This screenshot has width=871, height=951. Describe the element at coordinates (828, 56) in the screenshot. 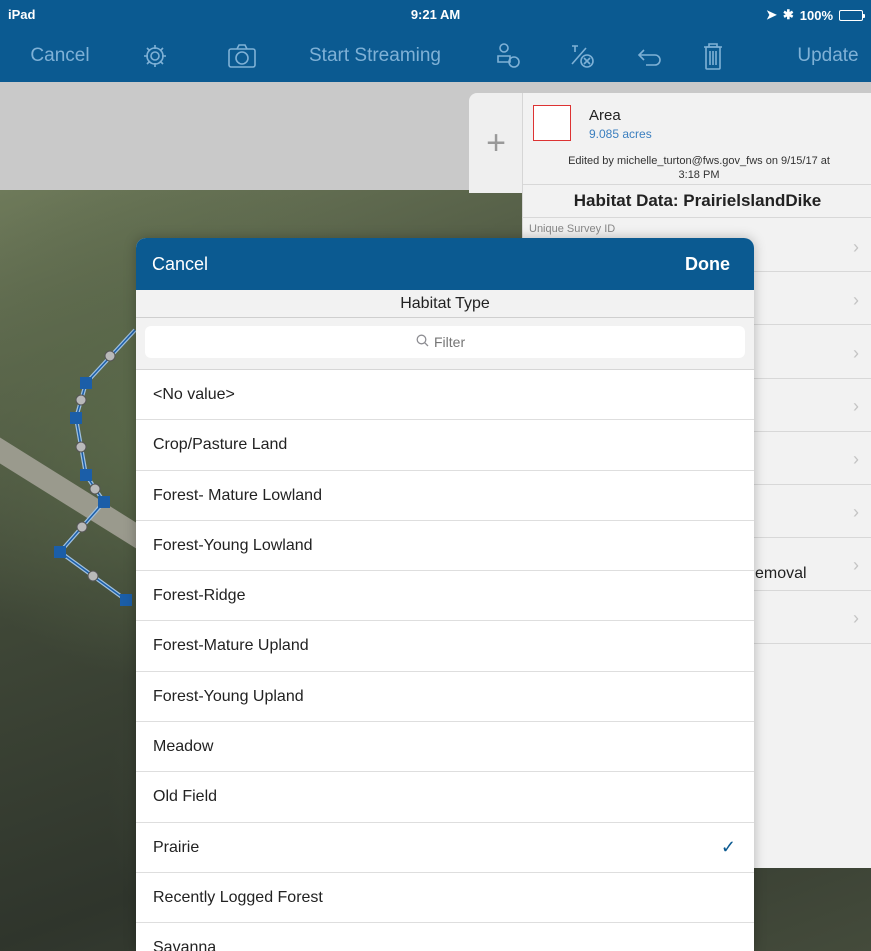

I see `update-button: Update` at that location.